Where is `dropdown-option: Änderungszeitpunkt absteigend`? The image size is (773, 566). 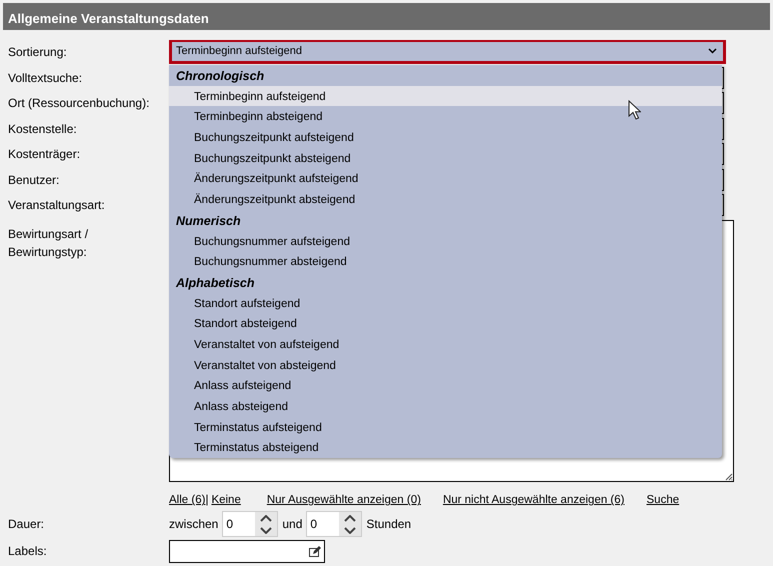 dropdown-option: Änderungszeitpunkt absteigend is located at coordinates (445, 199).